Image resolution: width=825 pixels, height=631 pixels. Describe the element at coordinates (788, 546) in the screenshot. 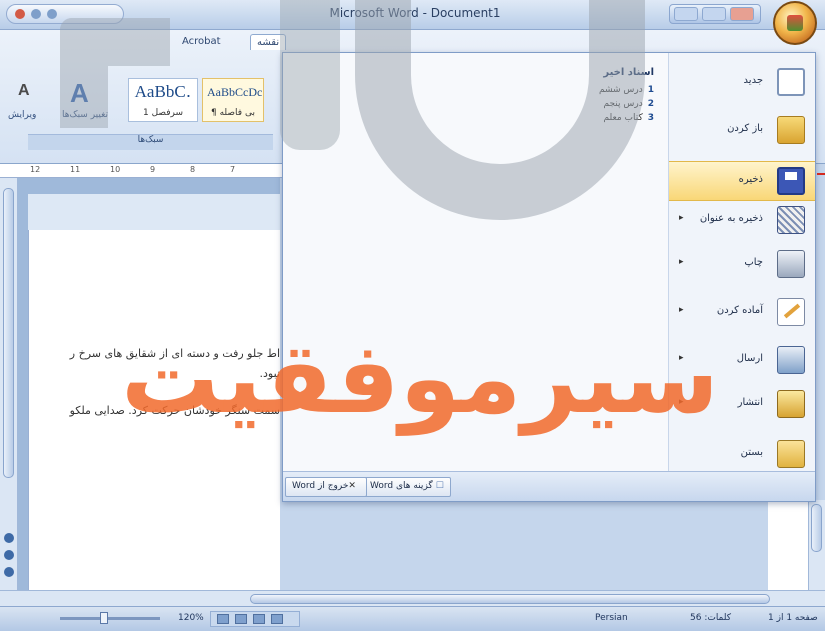

I see `document-page-right` at that location.